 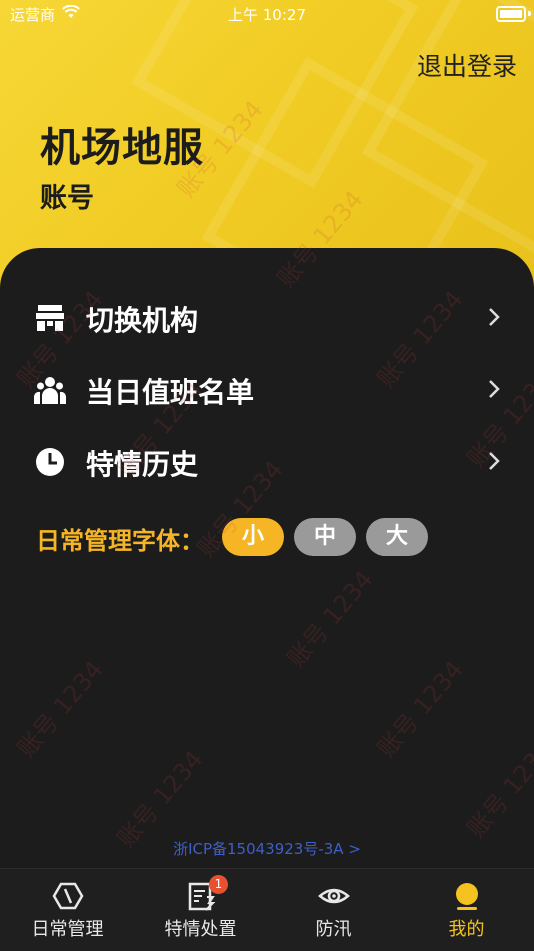 I want to click on font-size-label: 日常管理字体：, so click(x=120, y=541).